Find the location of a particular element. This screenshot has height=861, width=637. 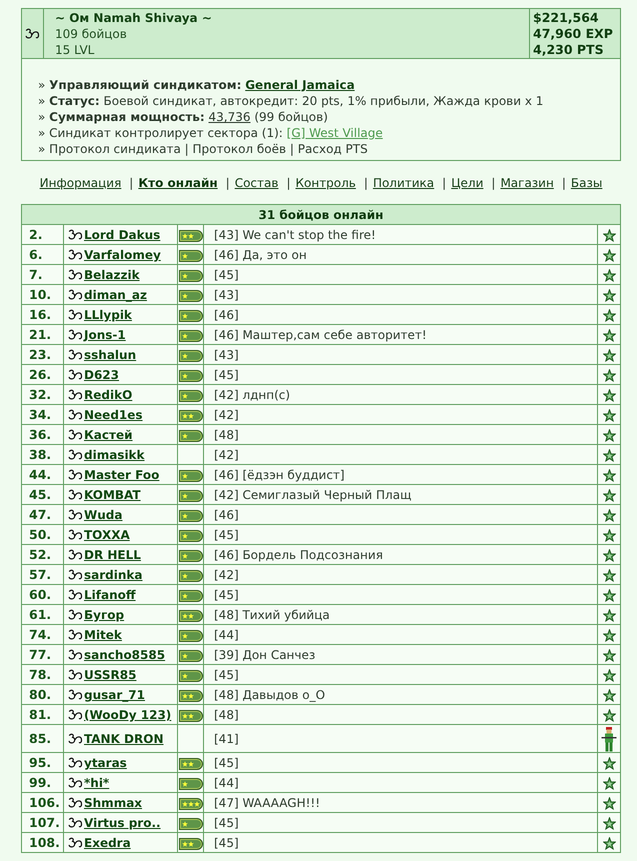

clan-stat: 47,960 EXP is located at coordinates (573, 34).